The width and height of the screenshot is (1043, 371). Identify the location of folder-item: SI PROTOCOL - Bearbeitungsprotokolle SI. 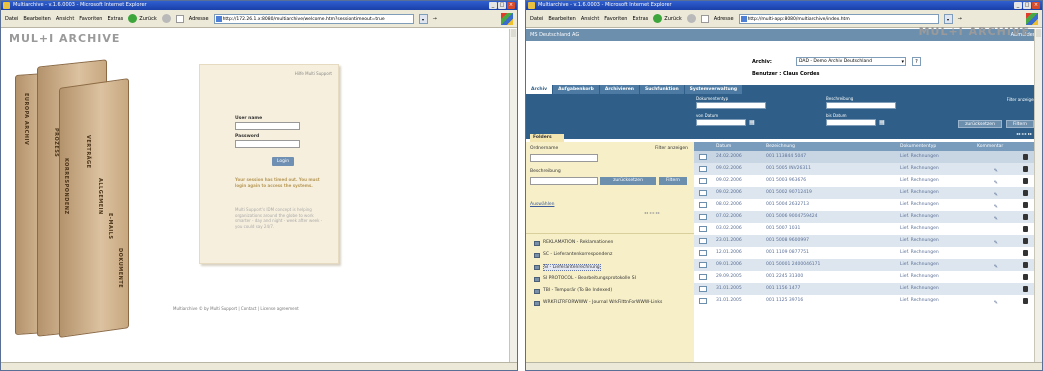
(609, 279).